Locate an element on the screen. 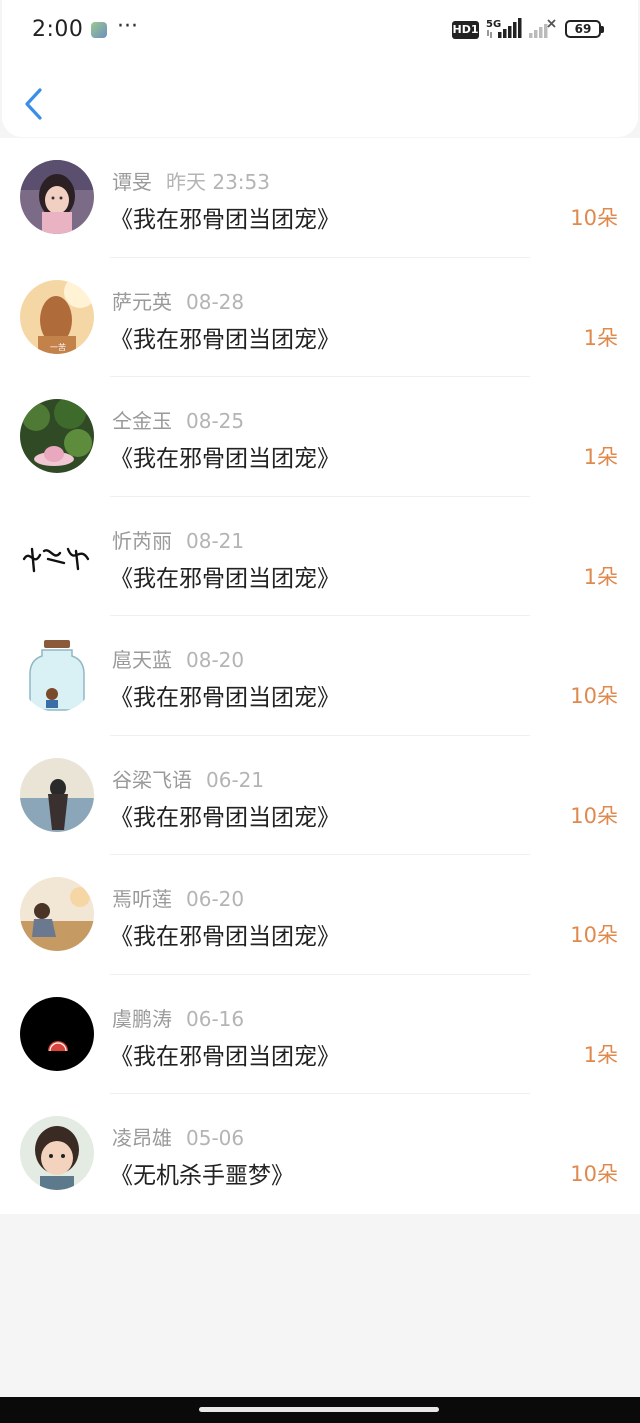 Image resolution: width=640 pixels, height=1423 pixels. list-item: 扈天蓝 08-20 《我在邪骨团当团宠》 10朵 is located at coordinates (320, 676).